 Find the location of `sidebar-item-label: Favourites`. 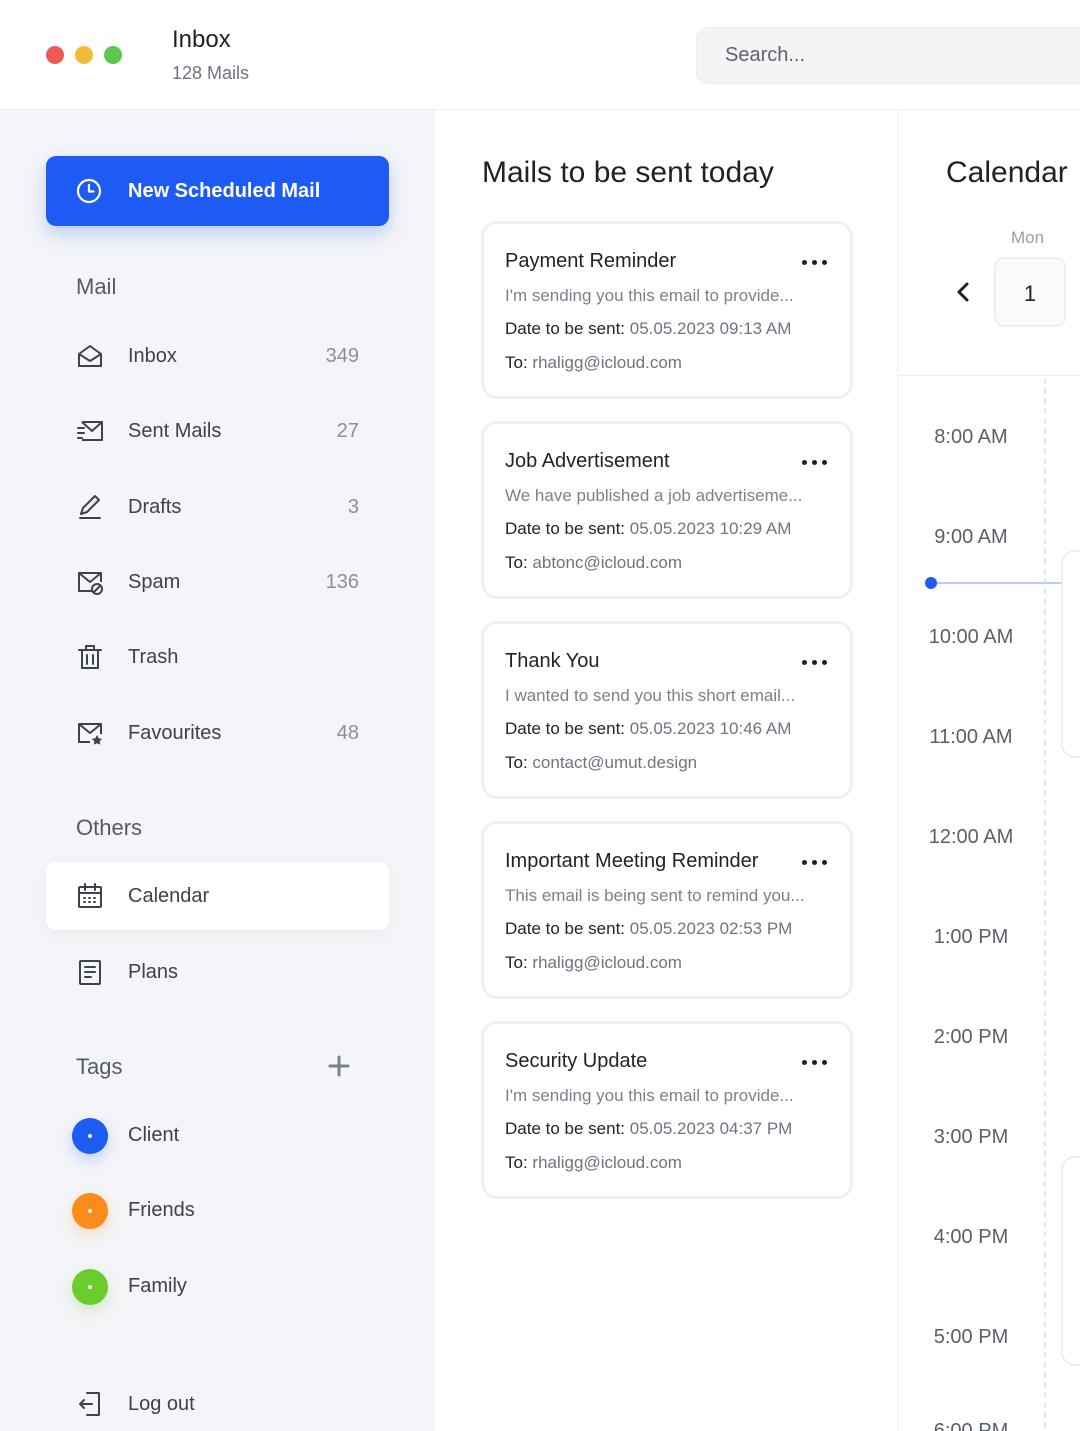

sidebar-item-label: Favourites is located at coordinates (175, 733).